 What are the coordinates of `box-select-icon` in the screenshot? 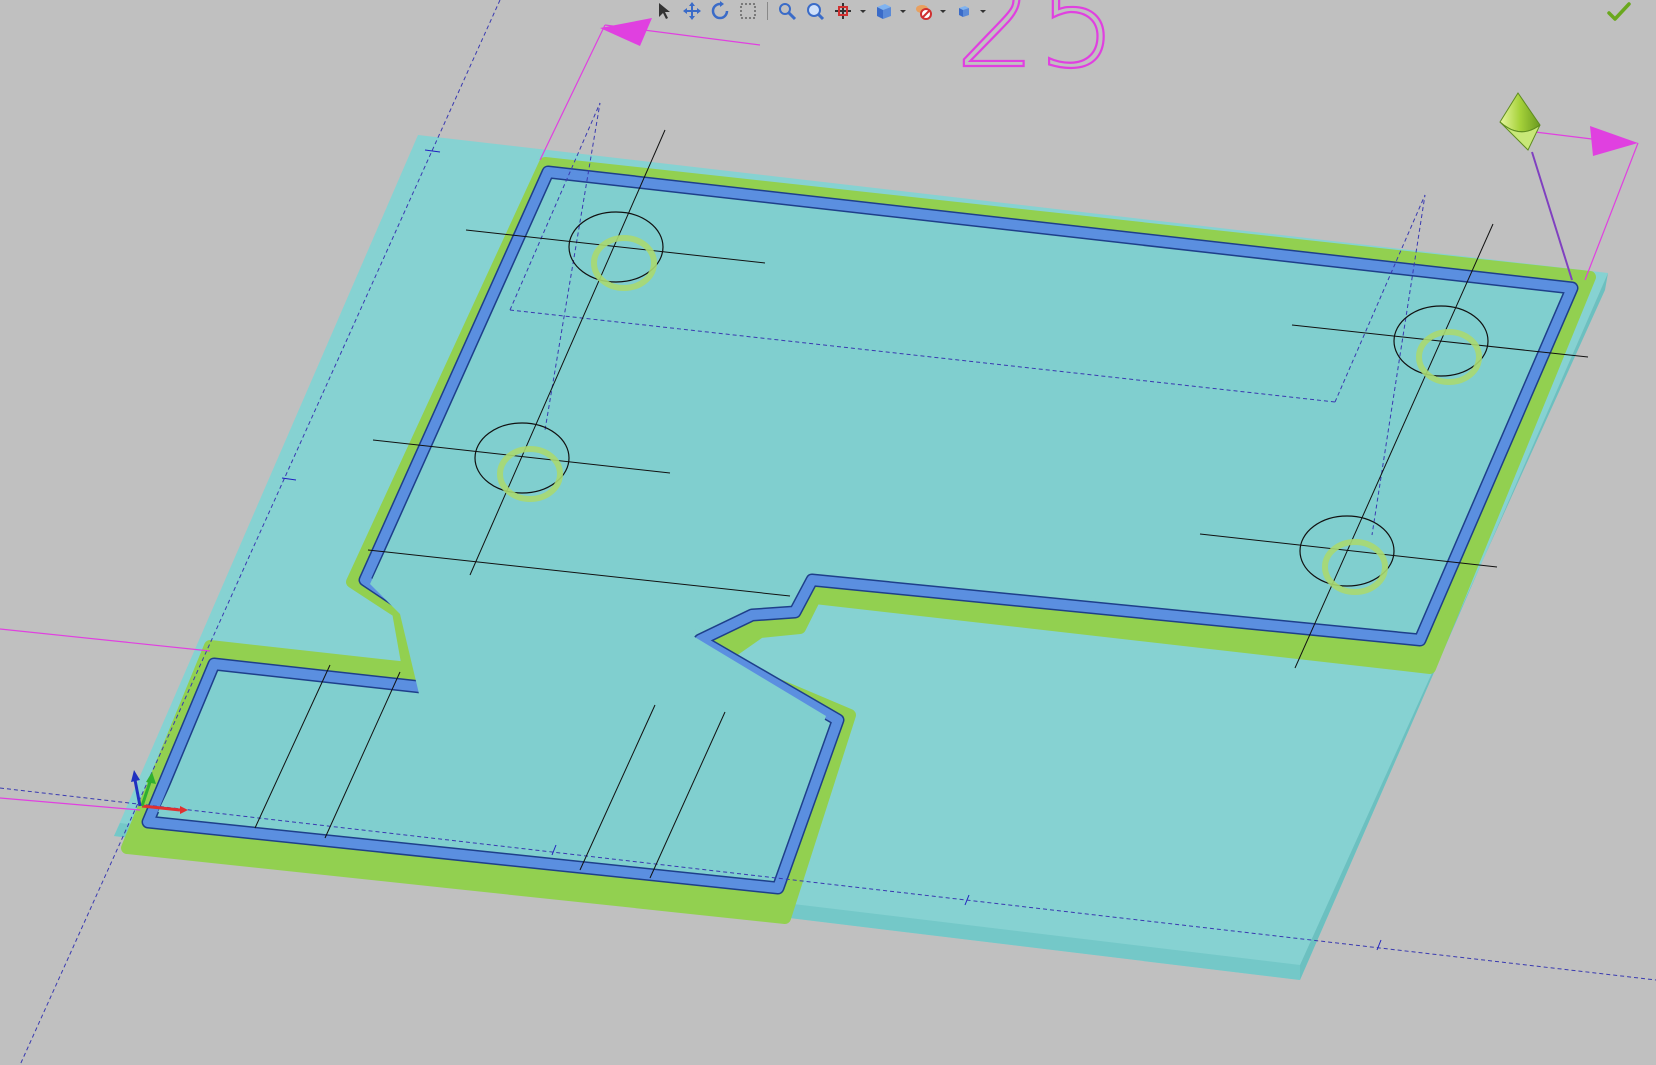 It's located at (748, 11).